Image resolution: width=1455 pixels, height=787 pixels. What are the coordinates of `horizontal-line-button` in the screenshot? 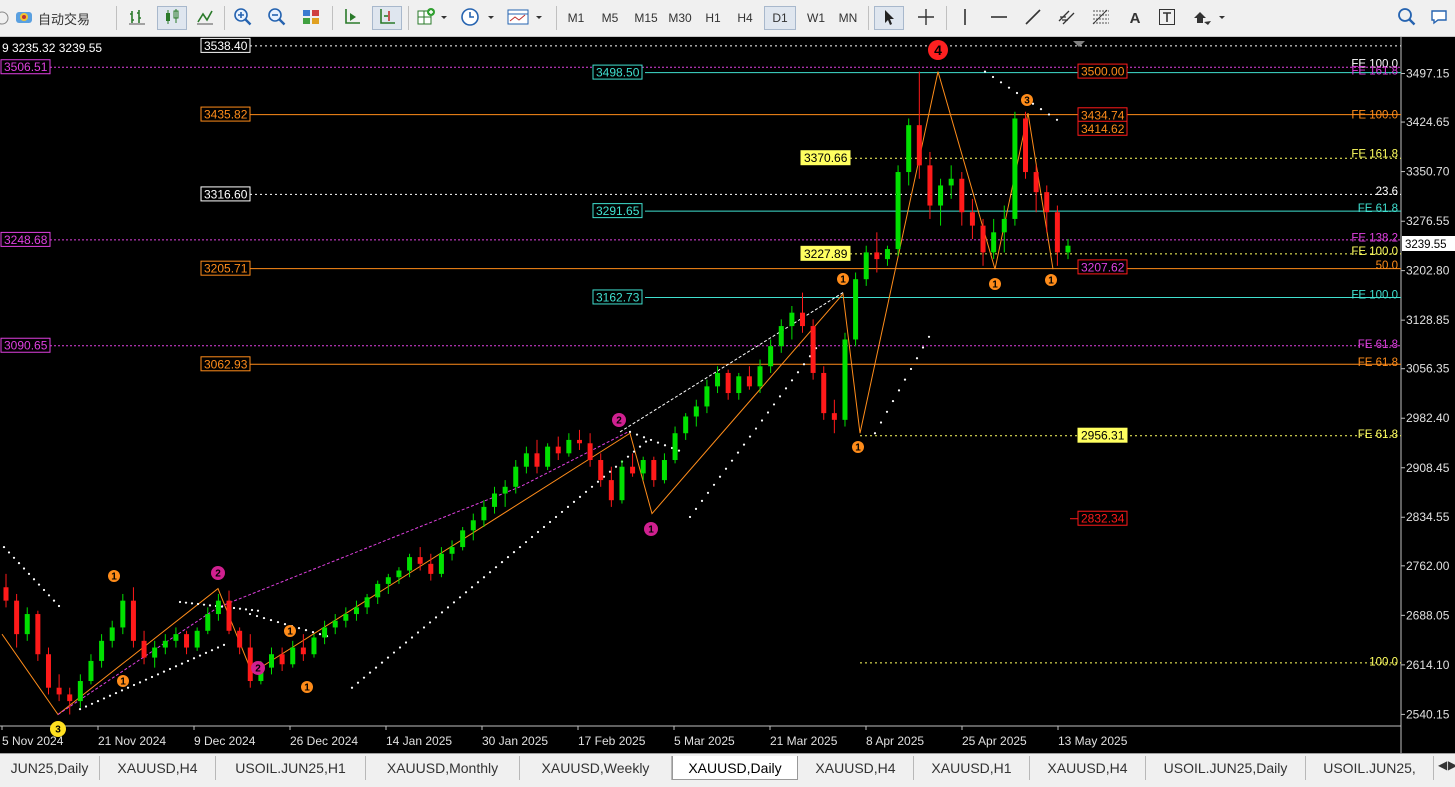 It's located at (999, 18).